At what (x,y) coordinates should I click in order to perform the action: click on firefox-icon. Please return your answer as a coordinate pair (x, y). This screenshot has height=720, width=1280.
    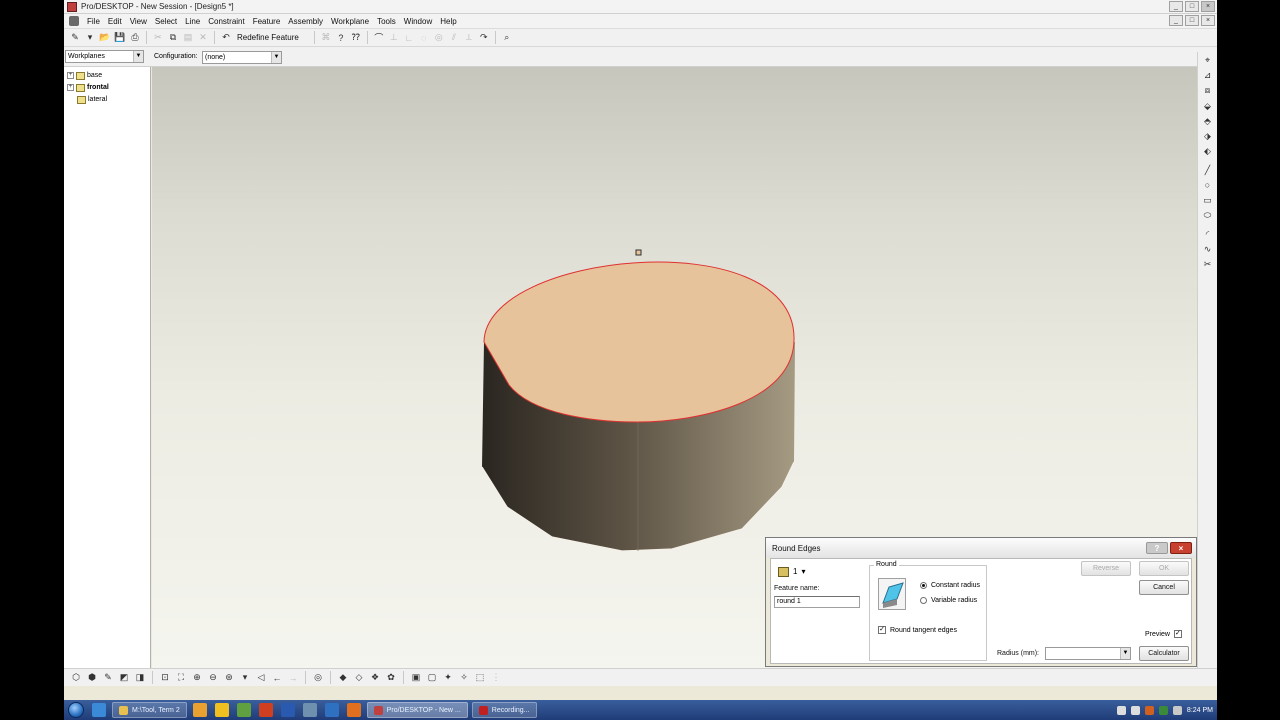
    Looking at the image, I should click on (353, 710).